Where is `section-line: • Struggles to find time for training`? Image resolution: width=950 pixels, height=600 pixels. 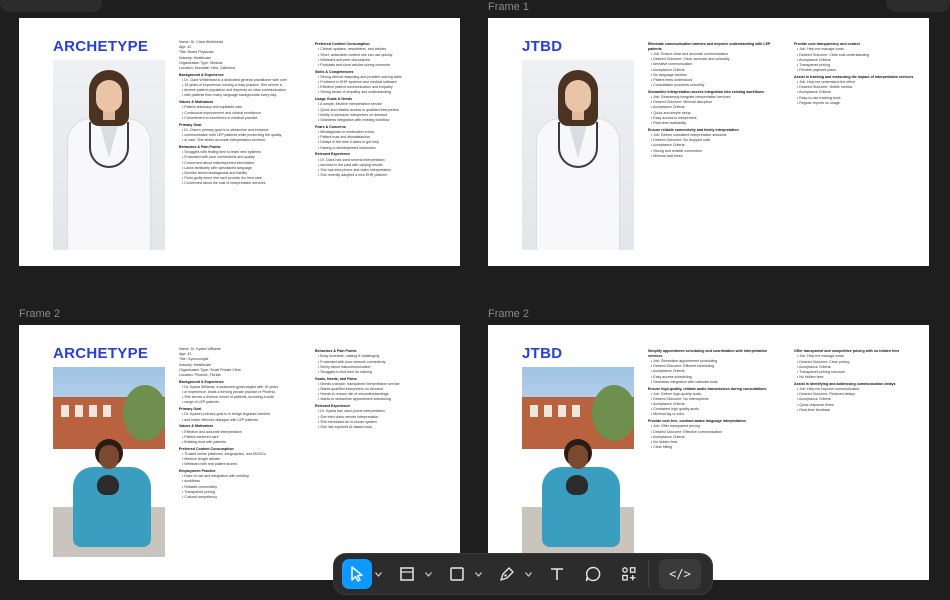
section-line: • Struggles to find time for training is located at coordinates (345, 371).